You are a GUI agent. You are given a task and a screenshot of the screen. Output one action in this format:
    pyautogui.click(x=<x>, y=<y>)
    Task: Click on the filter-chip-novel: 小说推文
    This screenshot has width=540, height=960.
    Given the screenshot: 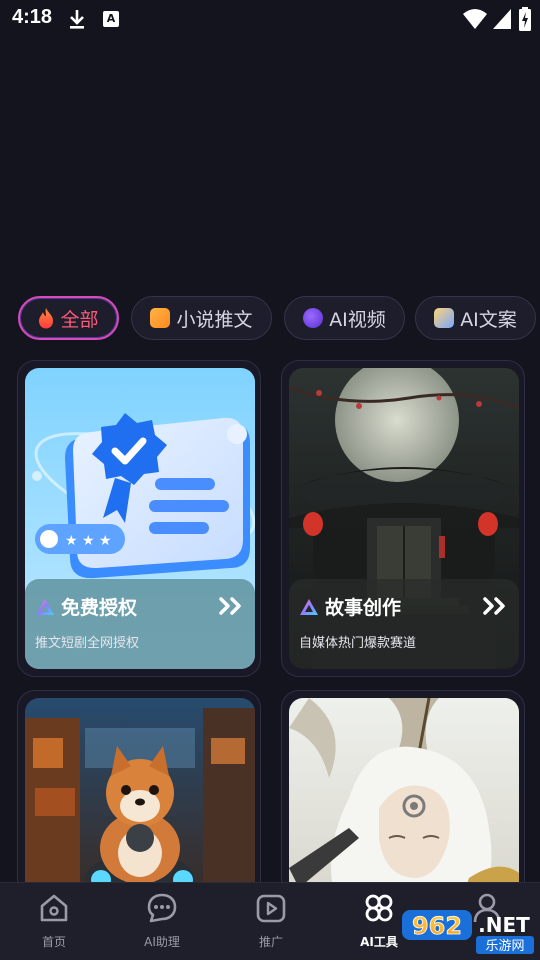 What is the action you would take?
    pyautogui.click(x=201, y=318)
    